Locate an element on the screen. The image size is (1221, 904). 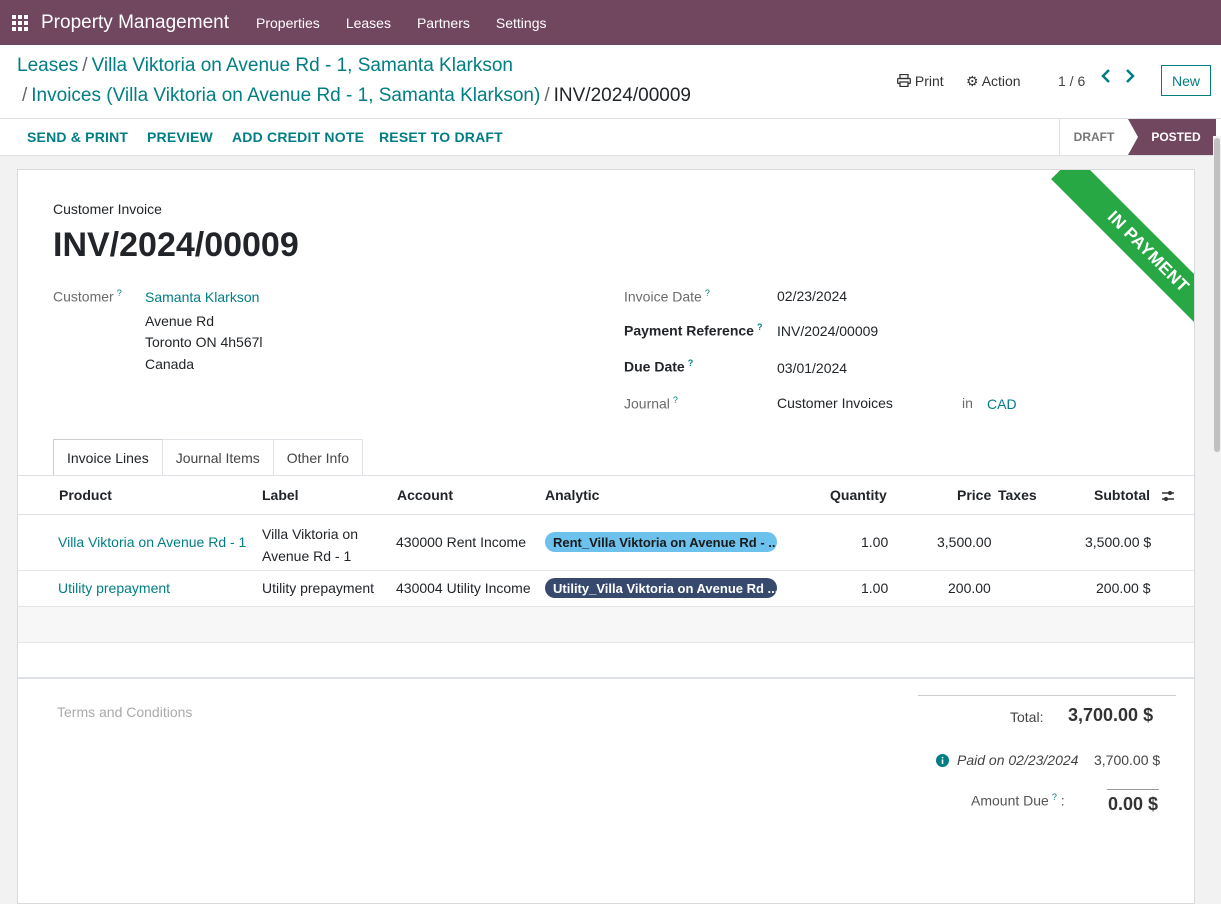
customer-name: Samanta Klarkson is located at coordinates (202, 297).